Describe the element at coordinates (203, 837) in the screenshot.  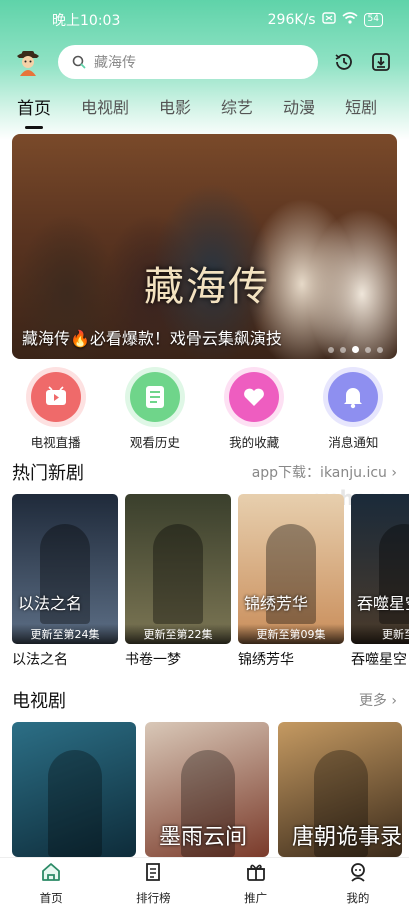
I see `poster-art-title: 墨雨云间` at that location.